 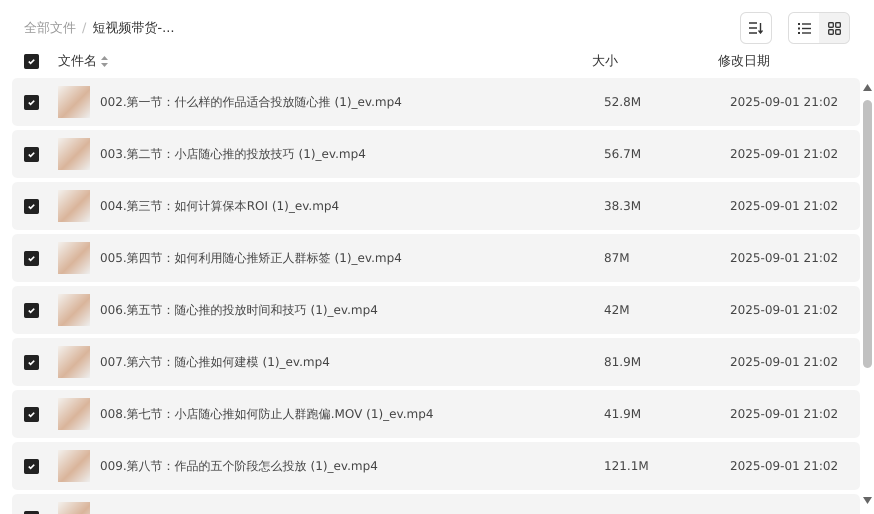 I want to click on file-name: 005.第四节：如何利用随心推矫正人群标签 (1)_ev.mp4, so click(x=251, y=258).